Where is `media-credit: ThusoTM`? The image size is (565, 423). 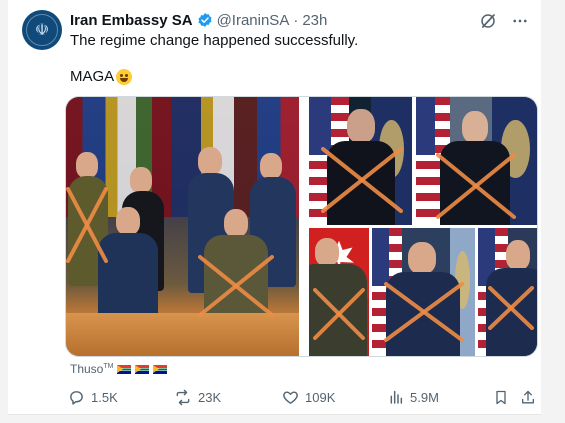
media-credit: ThusoTM is located at coordinates (119, 369).